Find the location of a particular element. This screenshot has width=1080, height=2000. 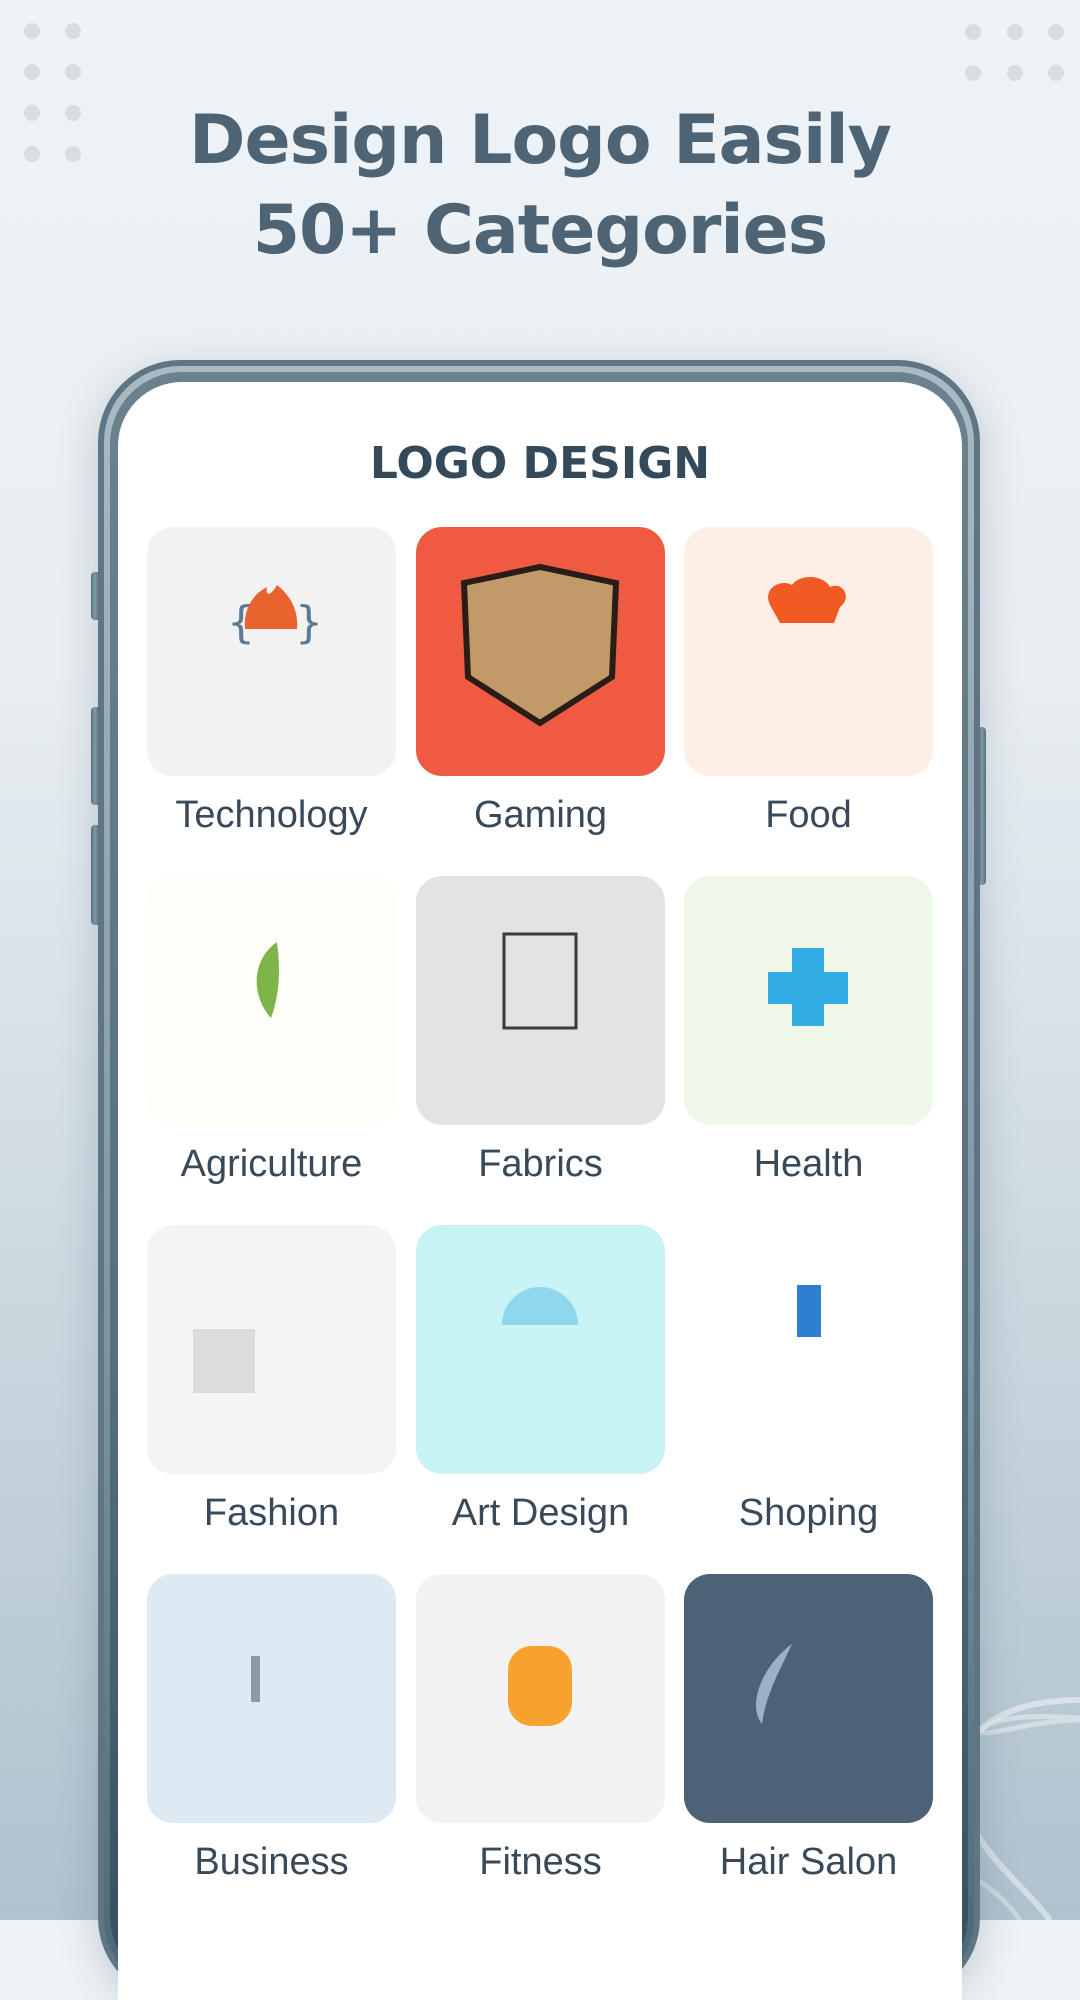

medical-cross-bone-icon: HEALTH BONE TAGLINE HERE is located at coordinates (808, 987).